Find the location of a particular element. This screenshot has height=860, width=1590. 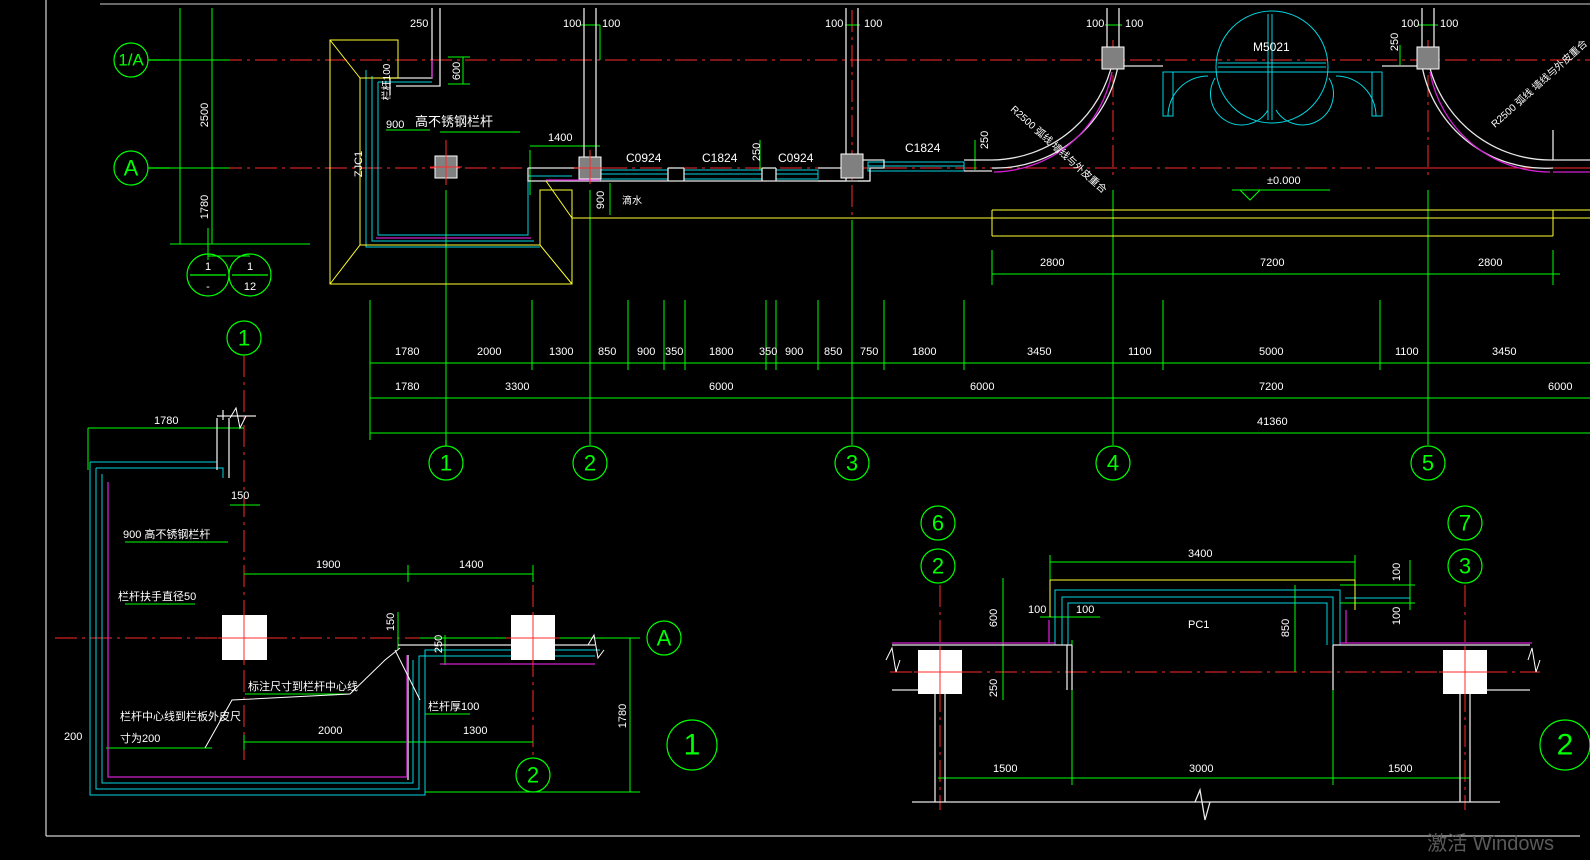

railing-post-label: 栏杆100 is located at coordinates (386, 81).